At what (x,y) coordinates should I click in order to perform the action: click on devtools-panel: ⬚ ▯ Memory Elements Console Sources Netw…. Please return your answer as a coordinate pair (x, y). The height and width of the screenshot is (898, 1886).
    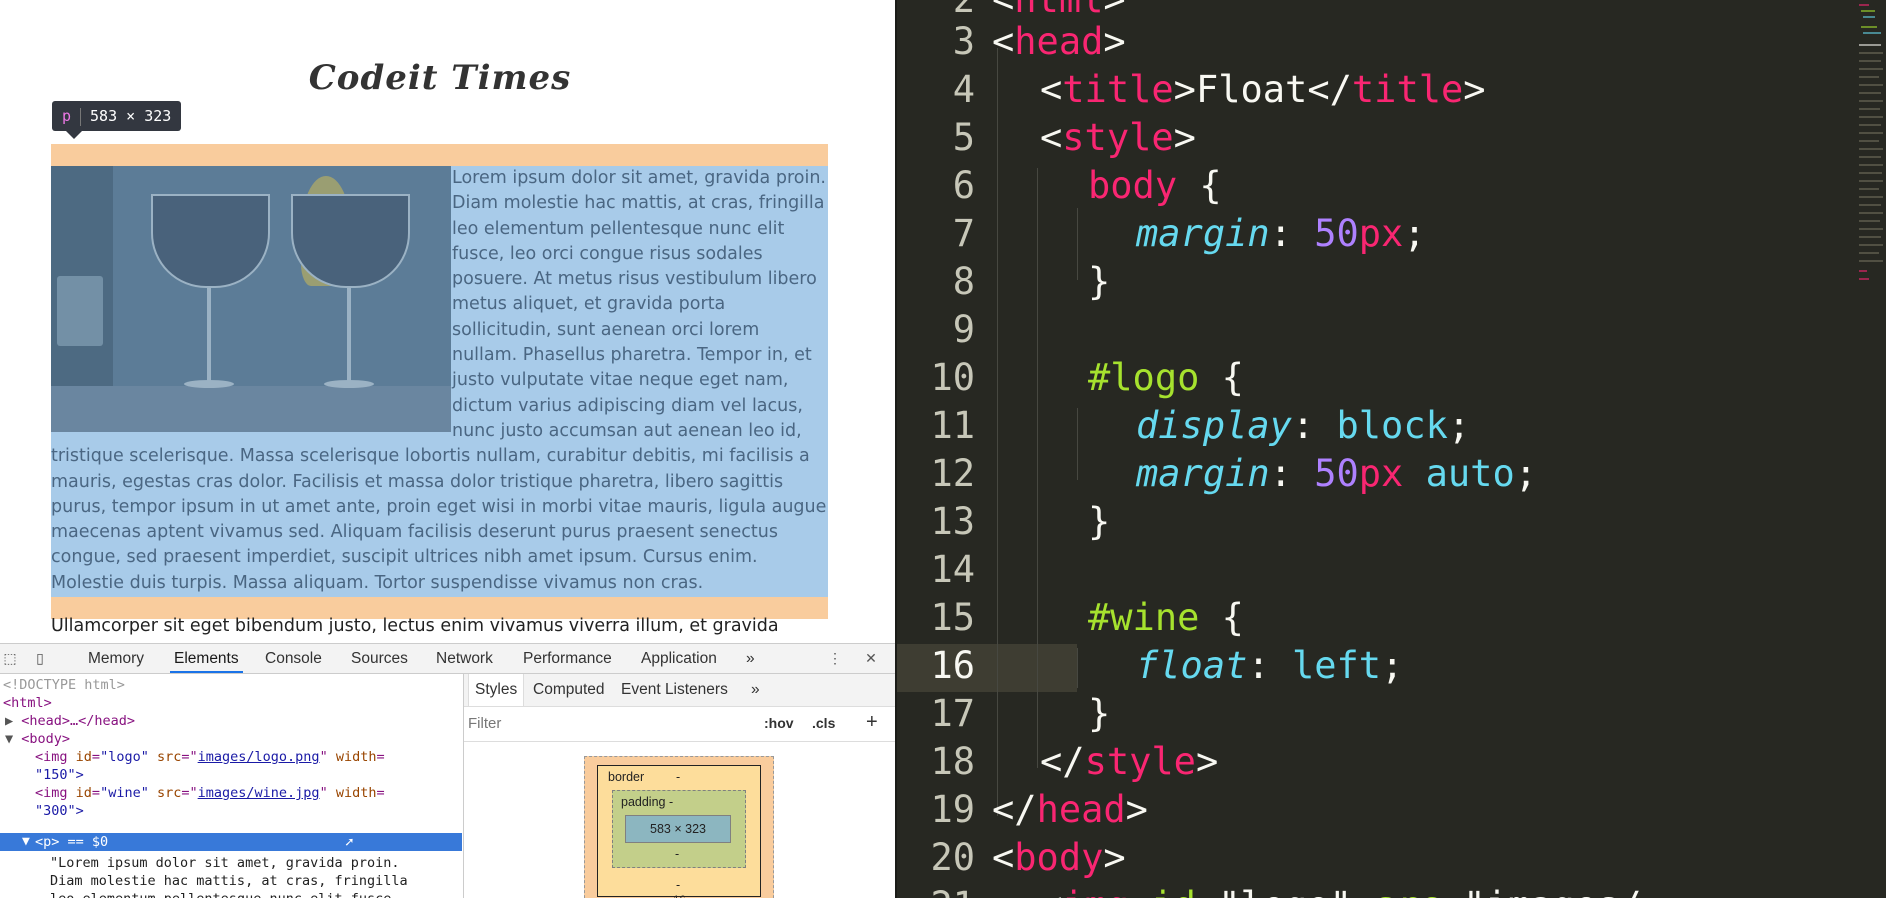
    Looking at the image, I should click on (447, 770).